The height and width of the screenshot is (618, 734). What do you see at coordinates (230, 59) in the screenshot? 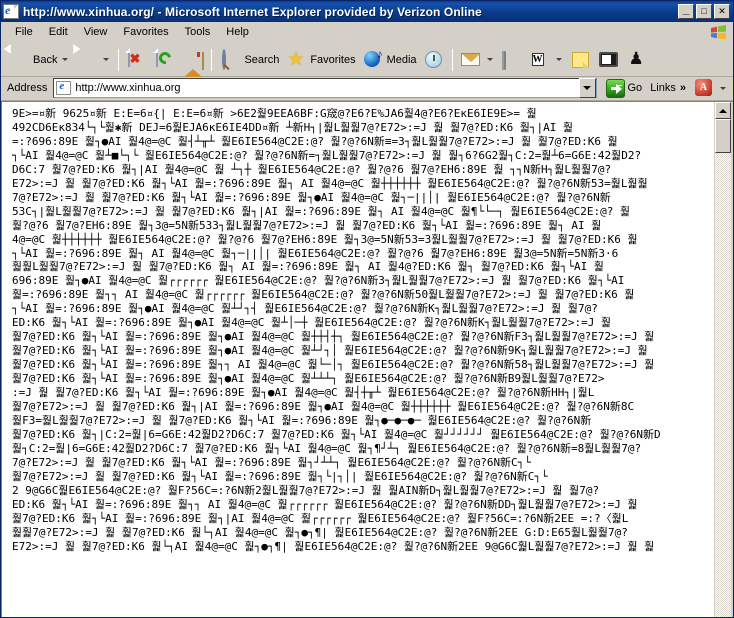
I see `search-icon` at bounding box center [230, 59].